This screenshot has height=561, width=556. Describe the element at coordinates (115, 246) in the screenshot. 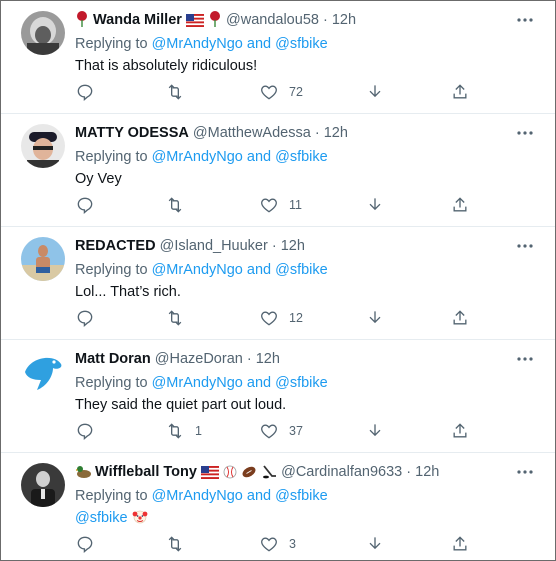

I see `display-name: REDACTED` at that location.